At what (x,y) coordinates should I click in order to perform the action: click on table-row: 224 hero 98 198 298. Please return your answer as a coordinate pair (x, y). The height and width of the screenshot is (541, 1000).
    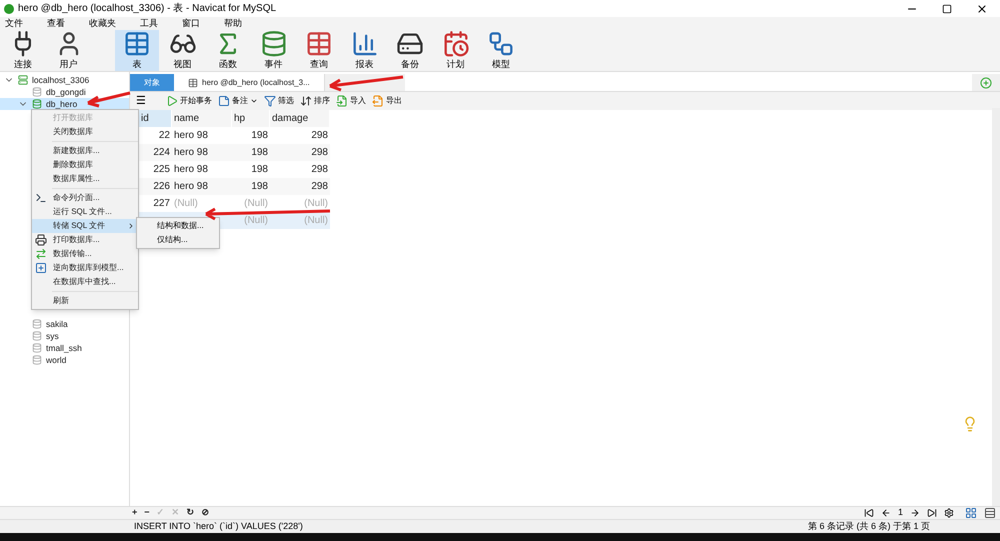
    Looking at the image, I should click on (234, 152).